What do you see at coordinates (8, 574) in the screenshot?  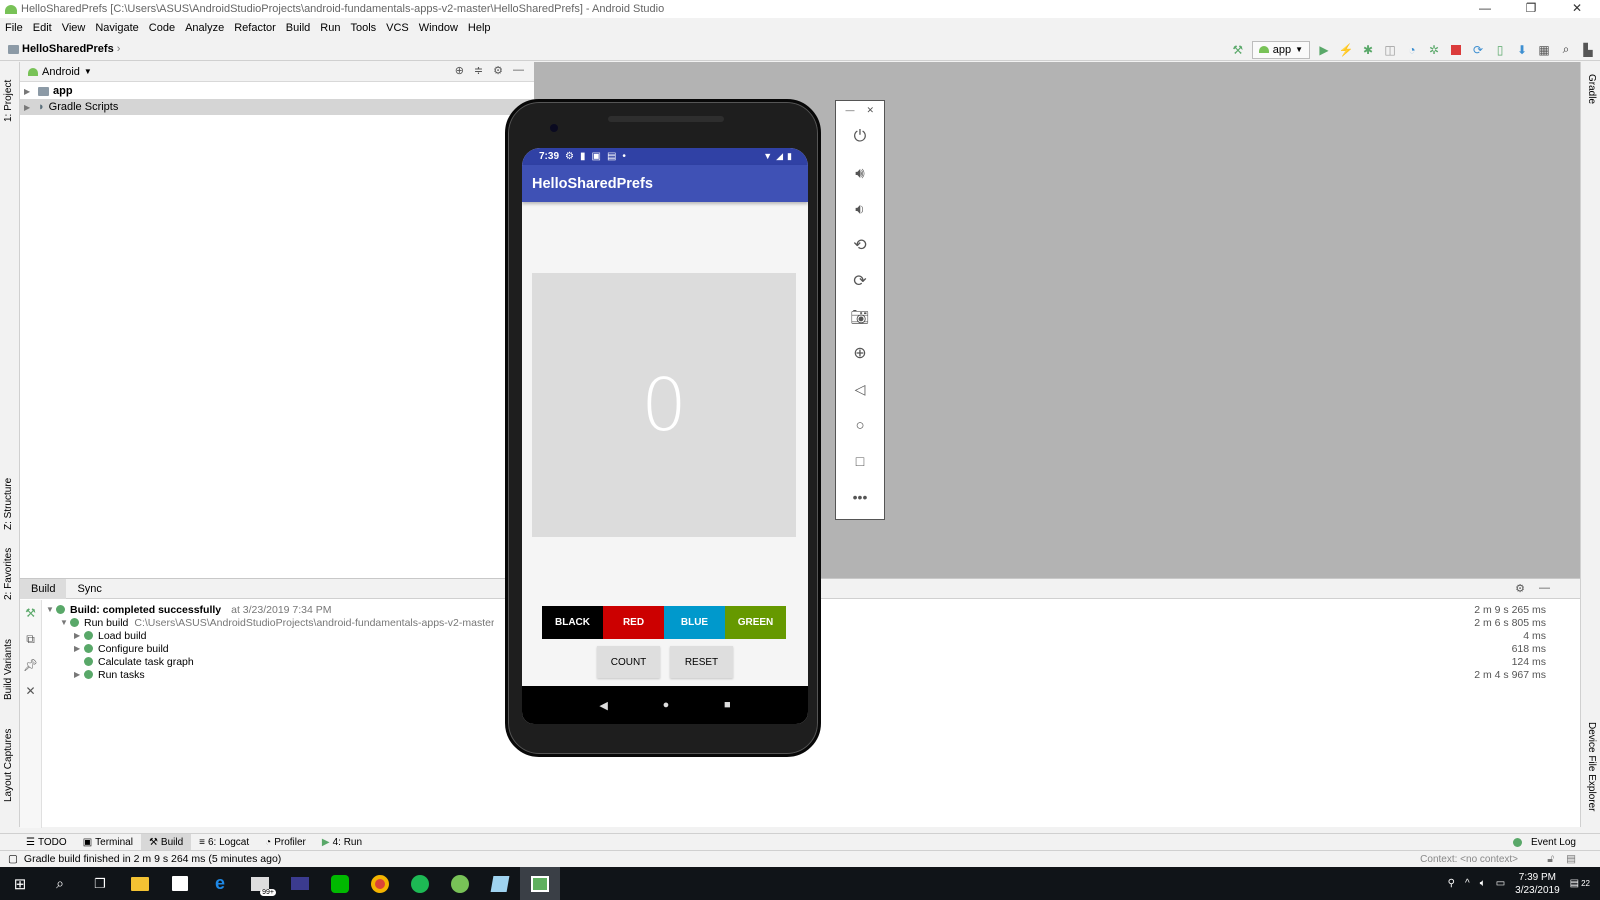 I see `tool-tab-favorites: 2: Favorites` at bounding box center [8, 574].